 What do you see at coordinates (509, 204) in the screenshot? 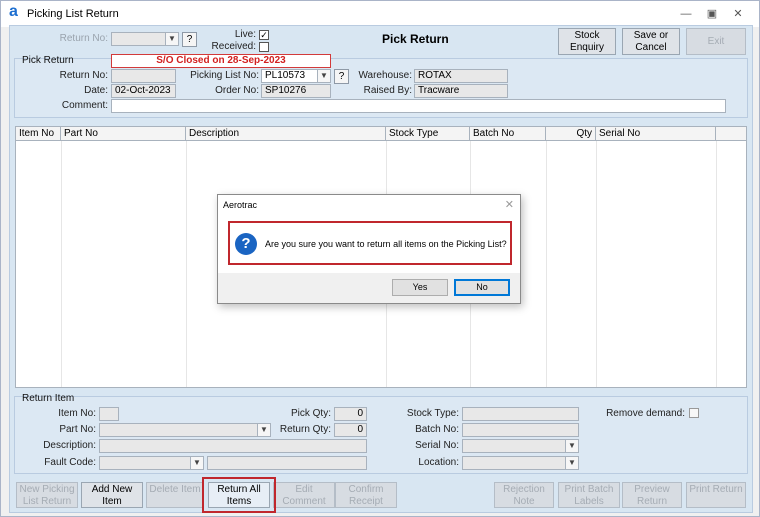
I see `dialog-close-icon: ✕` at bounding box center [509, 204].